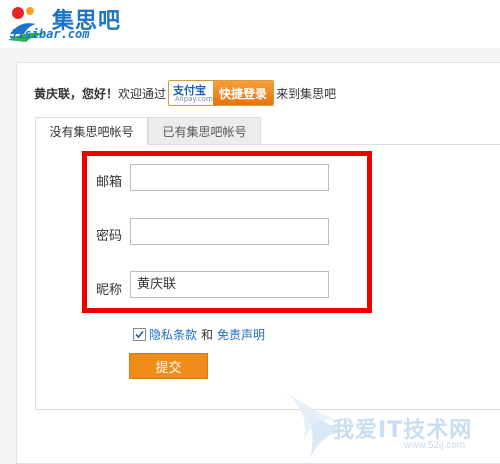 The width and height of the screenshot is (500, 464). Describe the element at coordinates (109, 236) in the screenshot. I see `password-label: 密码` at that location.